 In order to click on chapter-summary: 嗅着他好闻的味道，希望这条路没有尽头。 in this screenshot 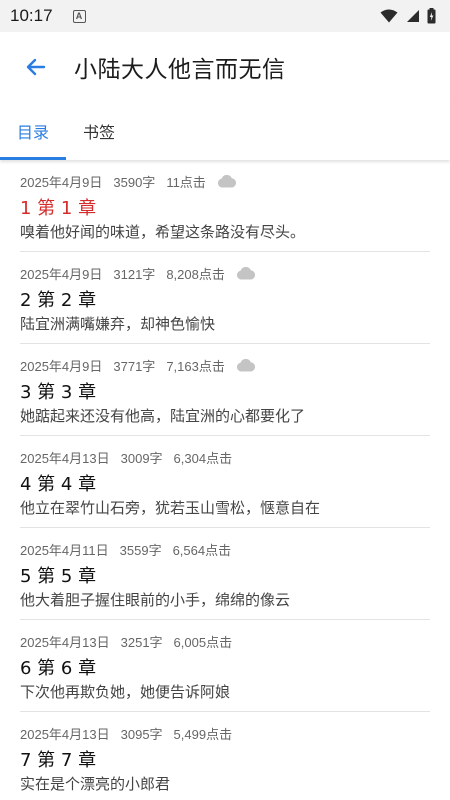, I will do `click(163, 232)`.